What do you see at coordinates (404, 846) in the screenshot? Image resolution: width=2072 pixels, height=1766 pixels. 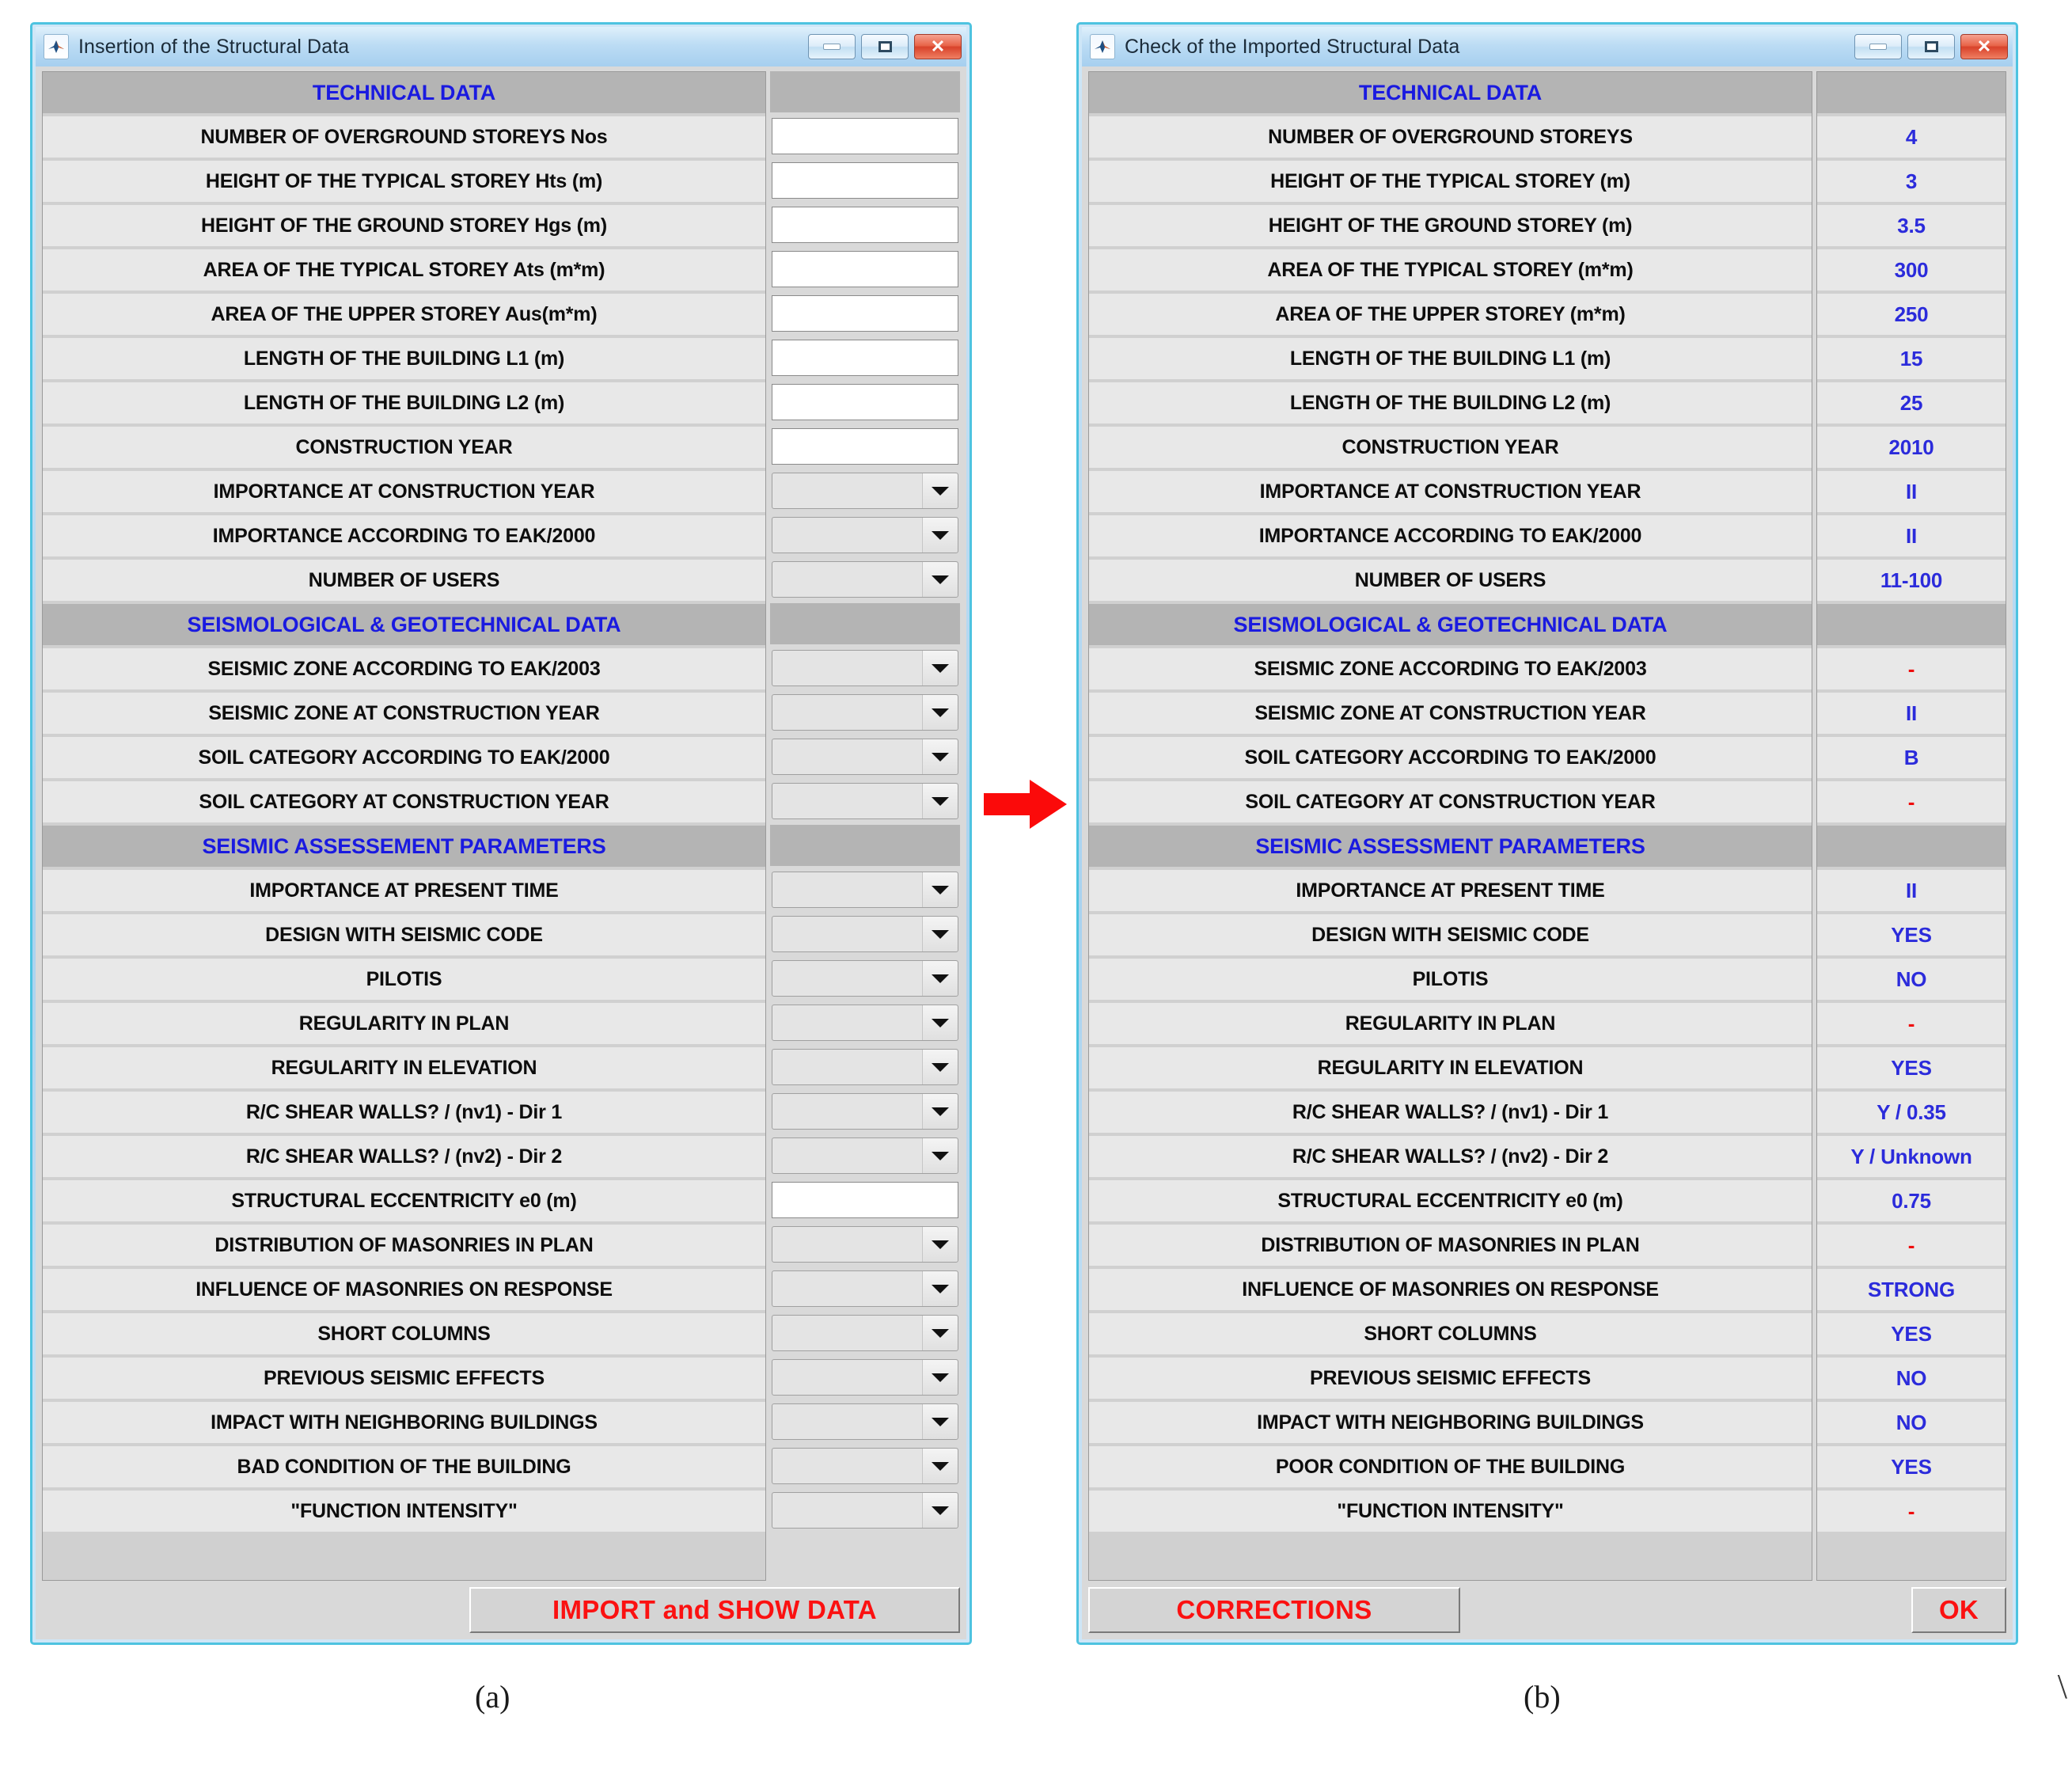 I see `section-header: SEISMIC ASSESSEMENT PARAMETERS` at bounding box center [404, 846].